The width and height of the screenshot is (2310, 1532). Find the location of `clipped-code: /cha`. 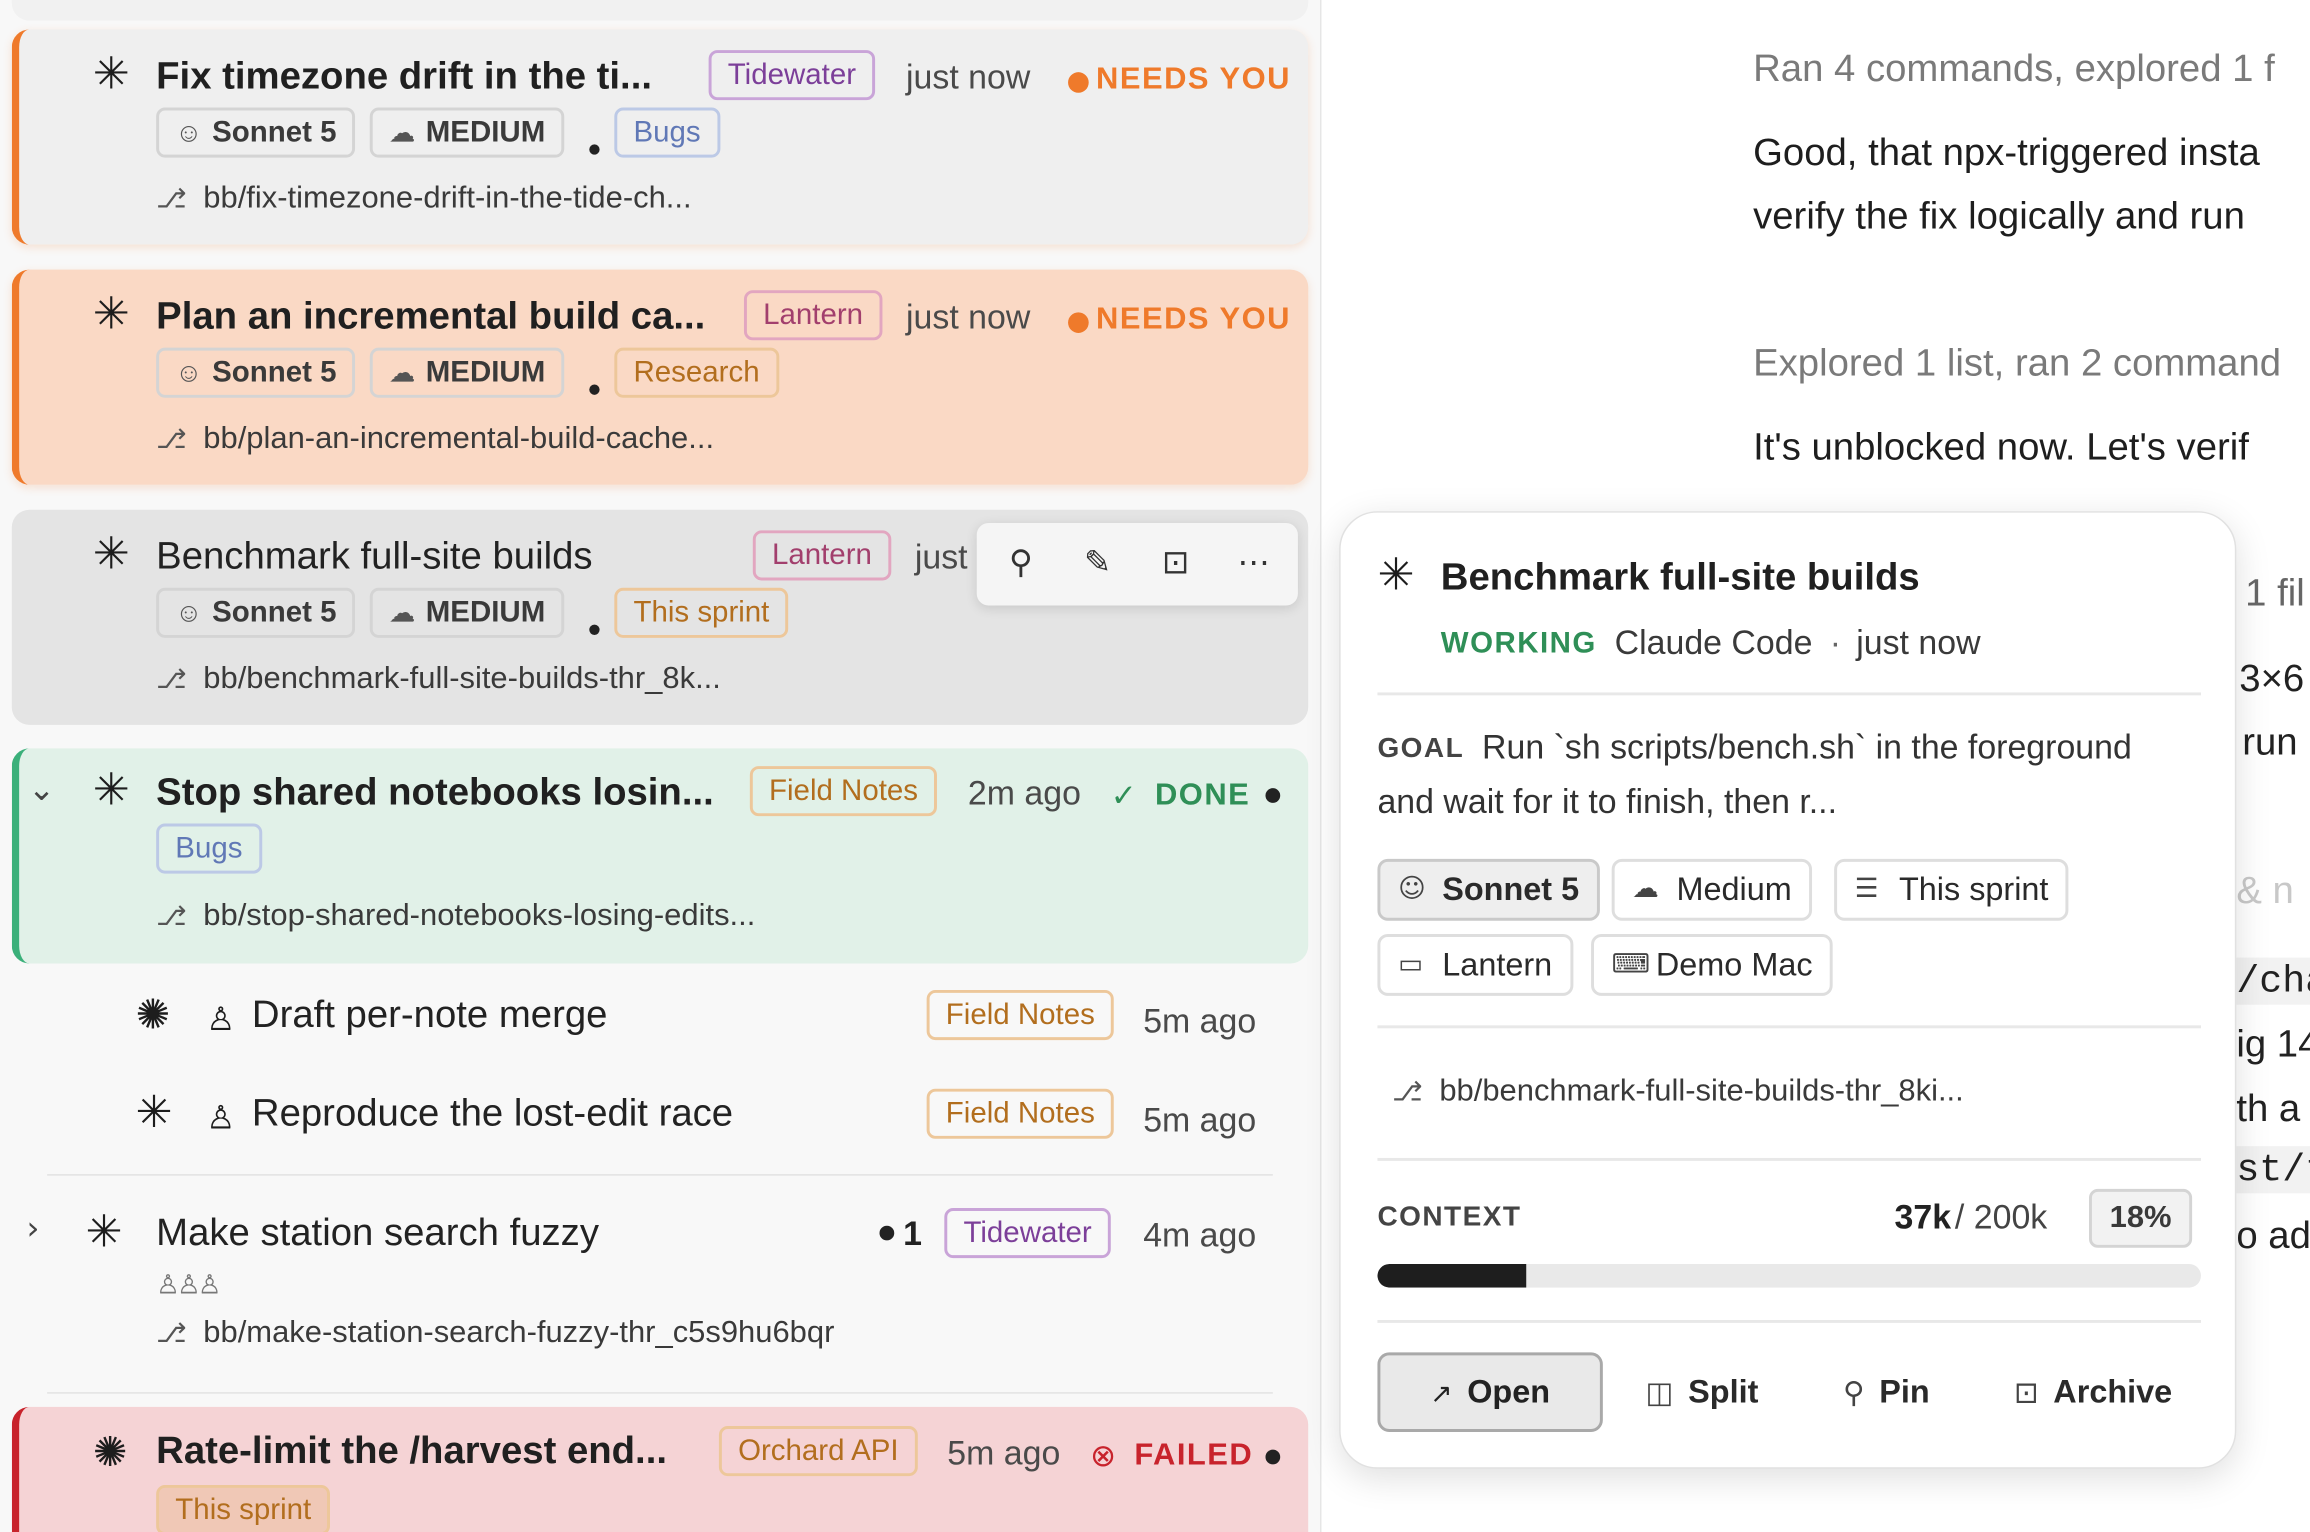

clipped-code: /cha is located at coordinates (2273, 981).